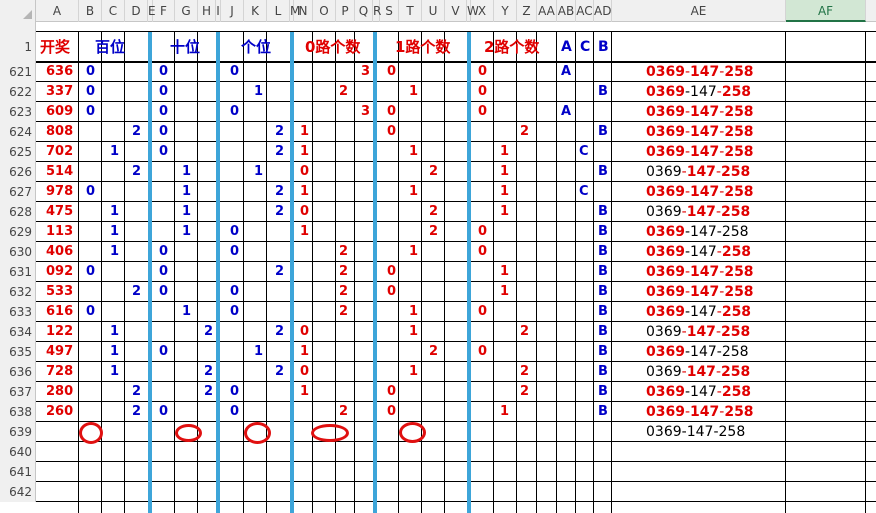  What do you see at coordinates (524, 332) in the screenshot?
I see `route2-cell: 2` at bounding box center [524, 332].